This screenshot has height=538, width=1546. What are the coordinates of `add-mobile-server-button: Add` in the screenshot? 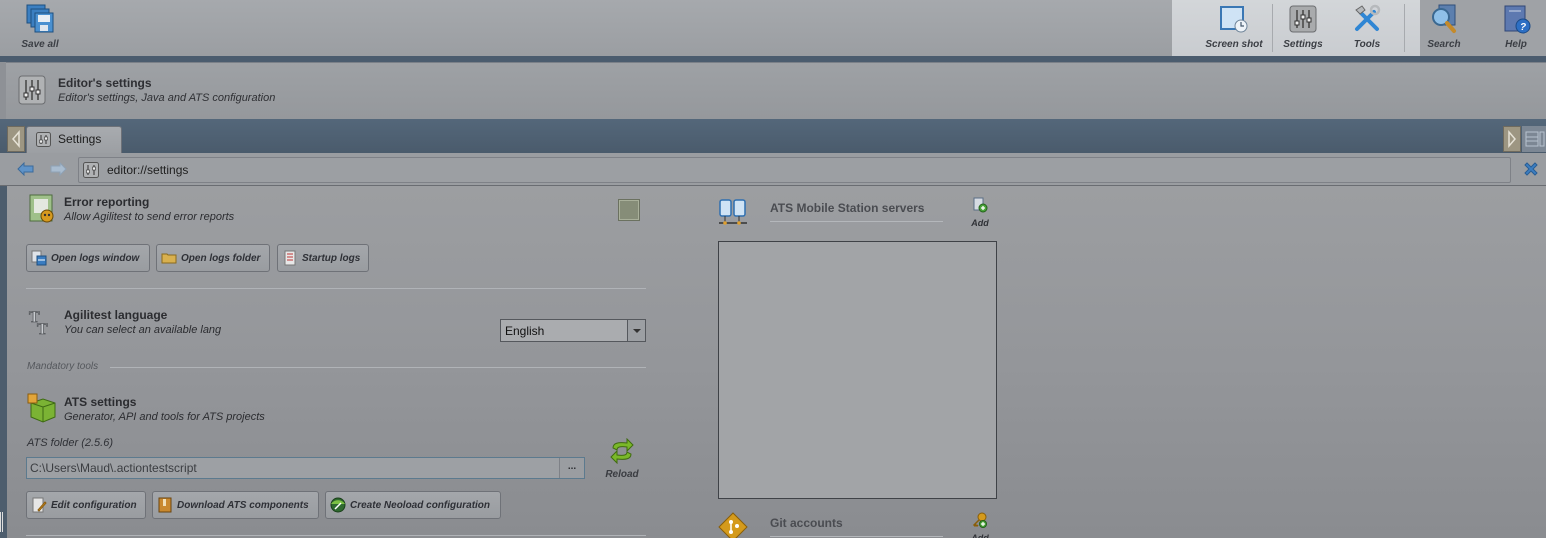 It's located at (980, 212).